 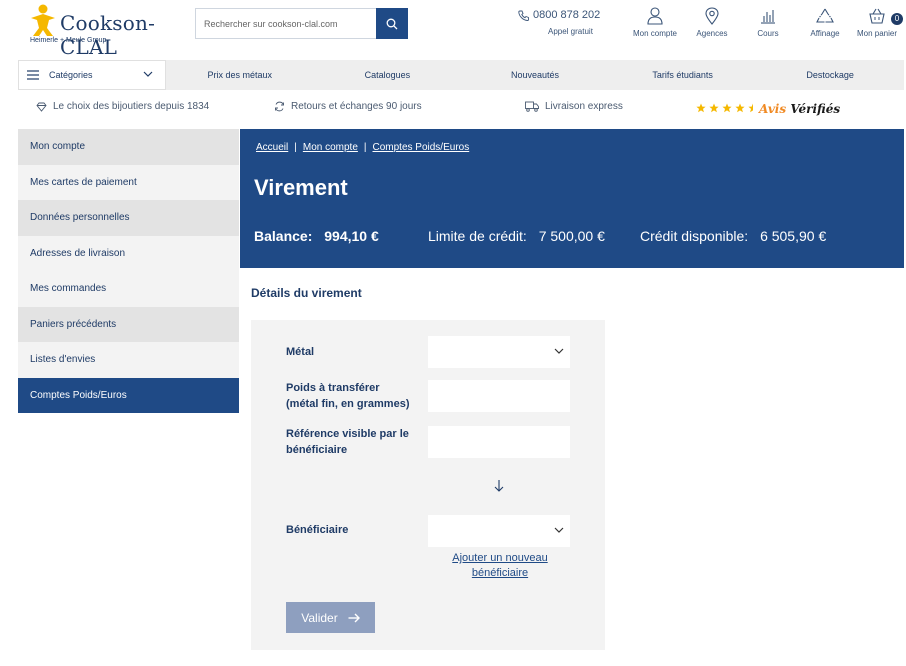 I want to click on truck-icon, so click(x=532, y=106).